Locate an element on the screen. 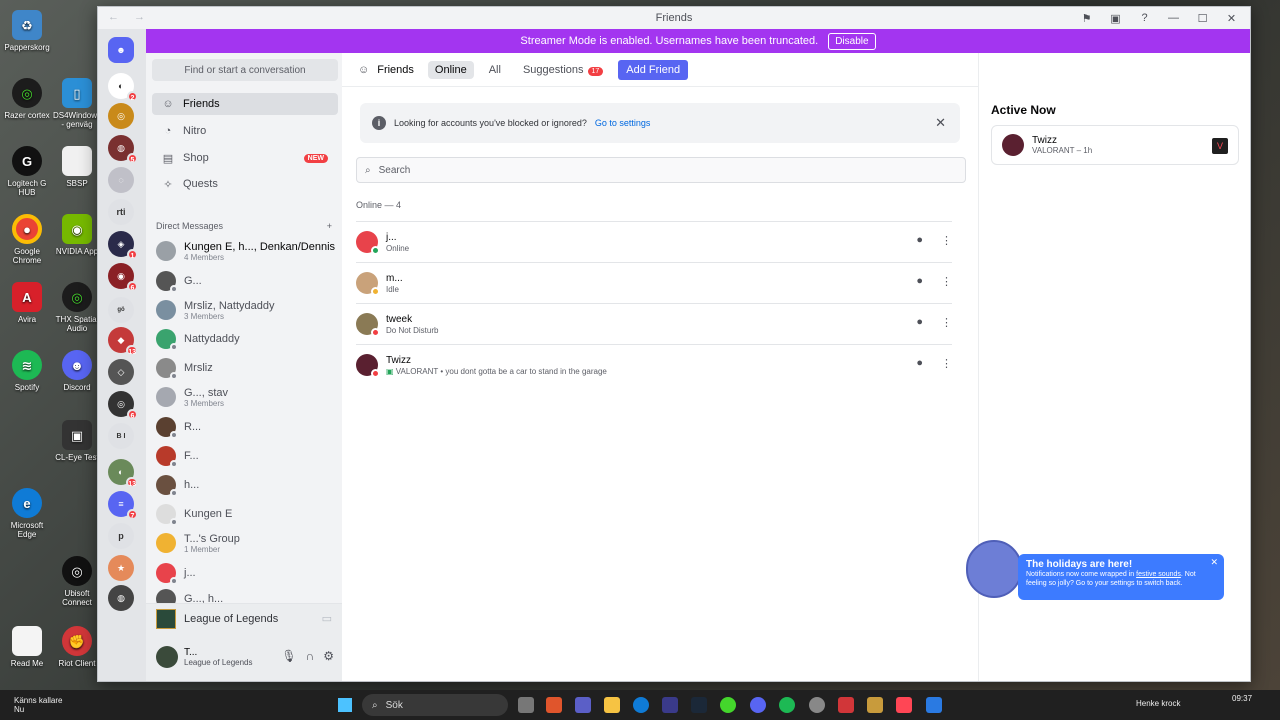  spotify-icon is located at coordinates (787, 705).